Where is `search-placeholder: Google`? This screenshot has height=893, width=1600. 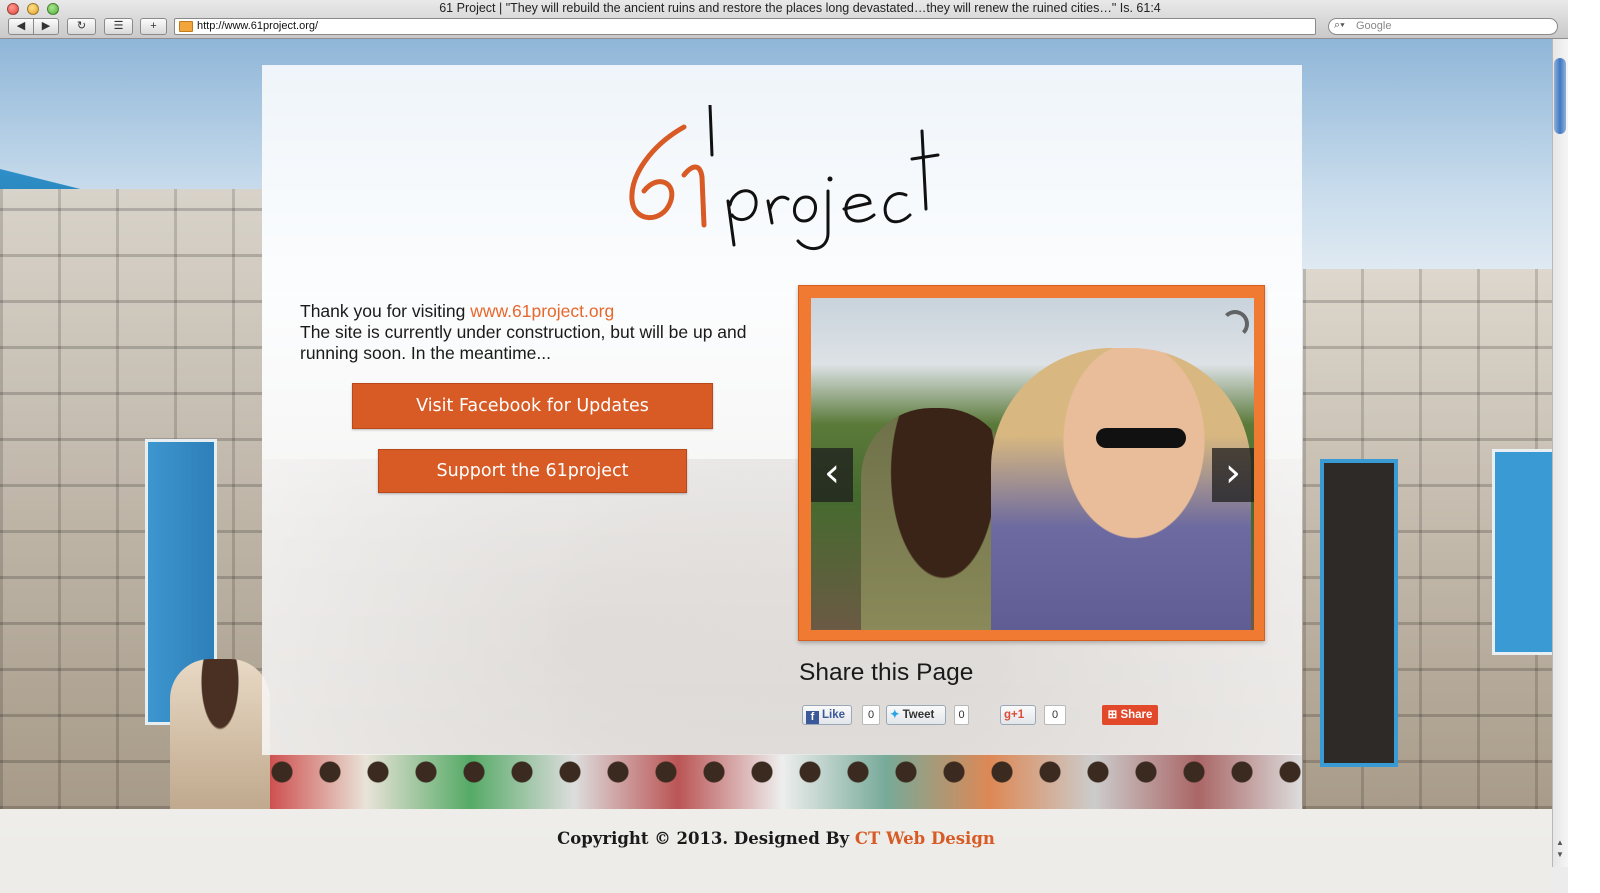
search-placeholder: Google is located at coordinates (1374, 26).